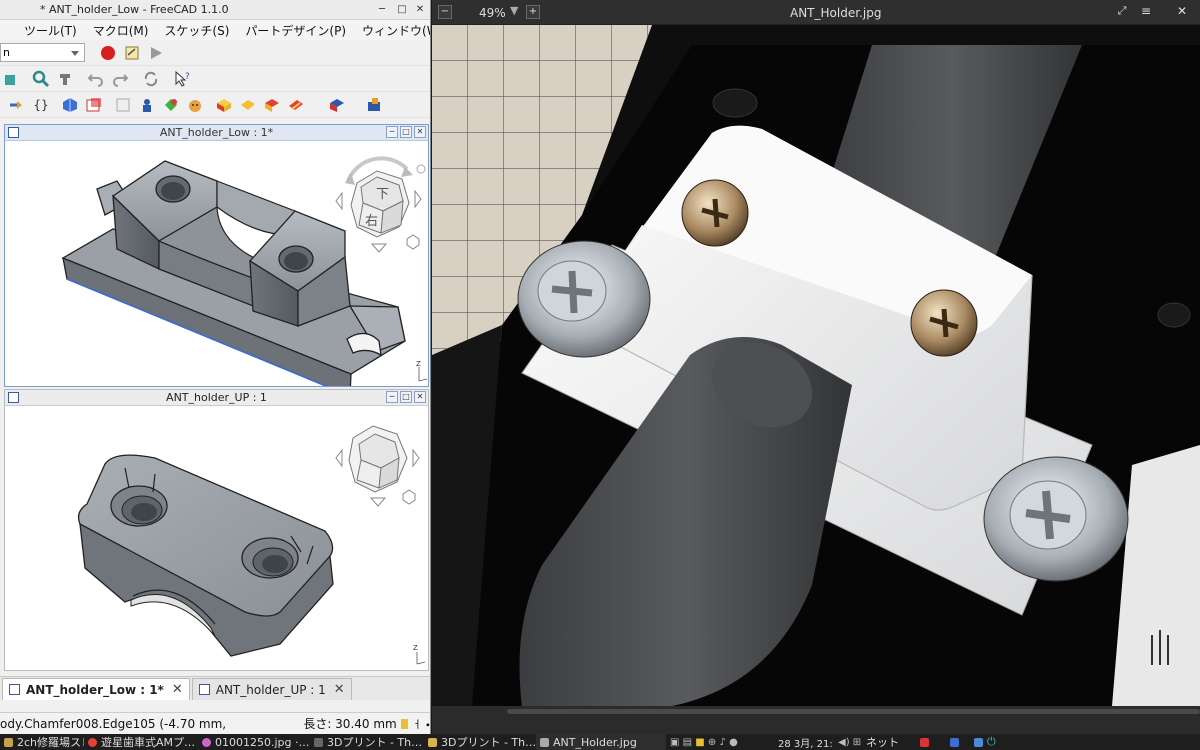  Describe the element at coordinates (687, 742) in the screenshot. I see `tray-icon: ▤` at that location.